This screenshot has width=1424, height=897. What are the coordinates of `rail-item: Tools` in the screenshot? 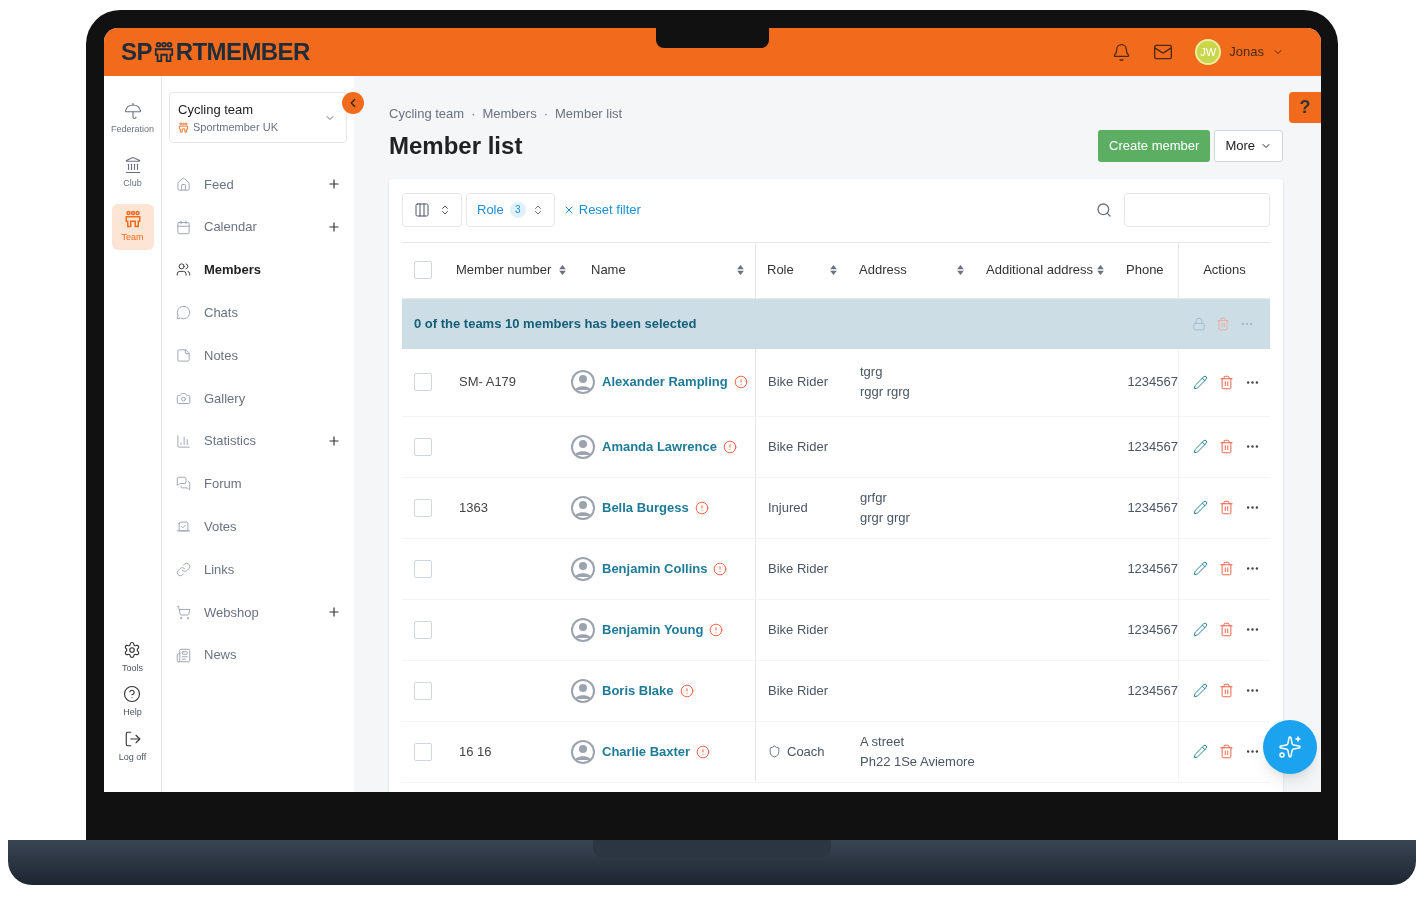 It's located at (132, 657).